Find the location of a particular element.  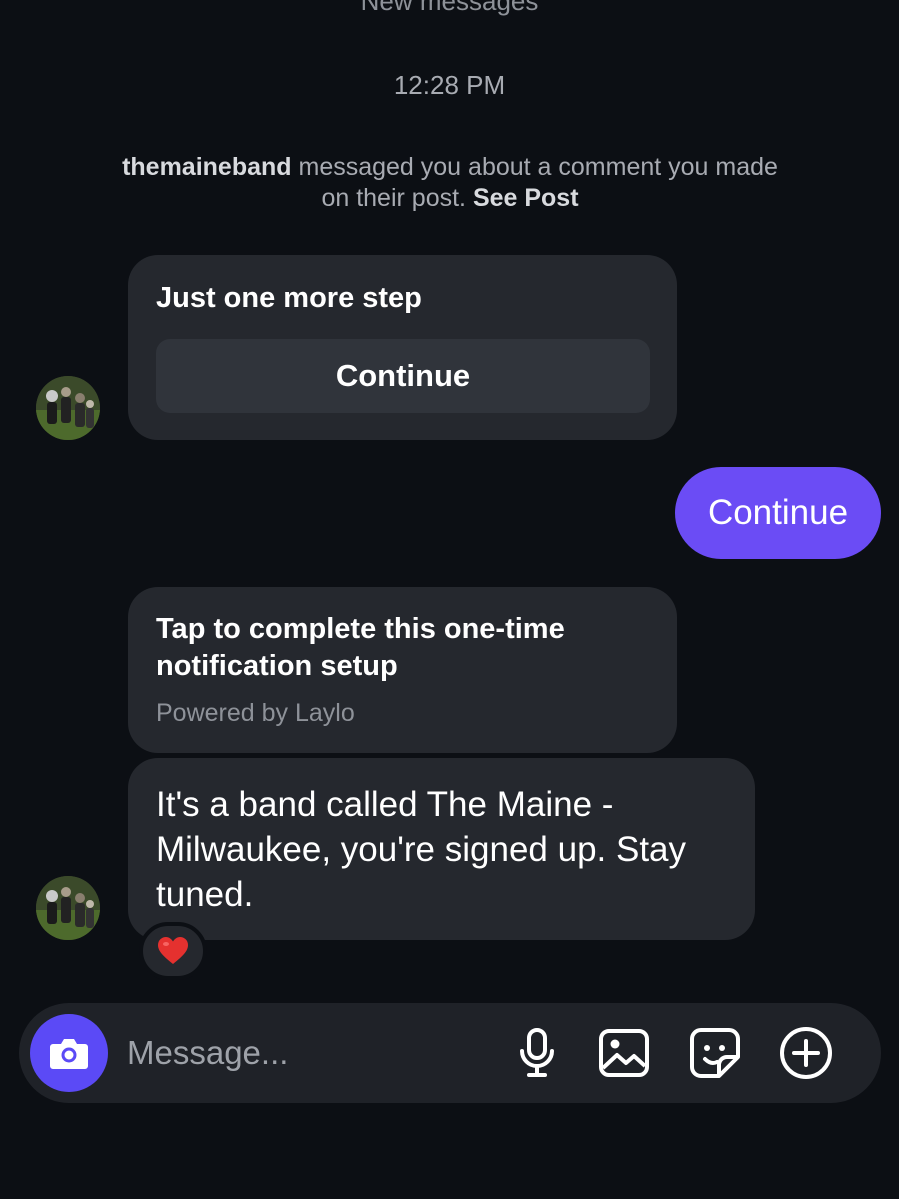

more-options-button is located at coordinates (806, 1053).